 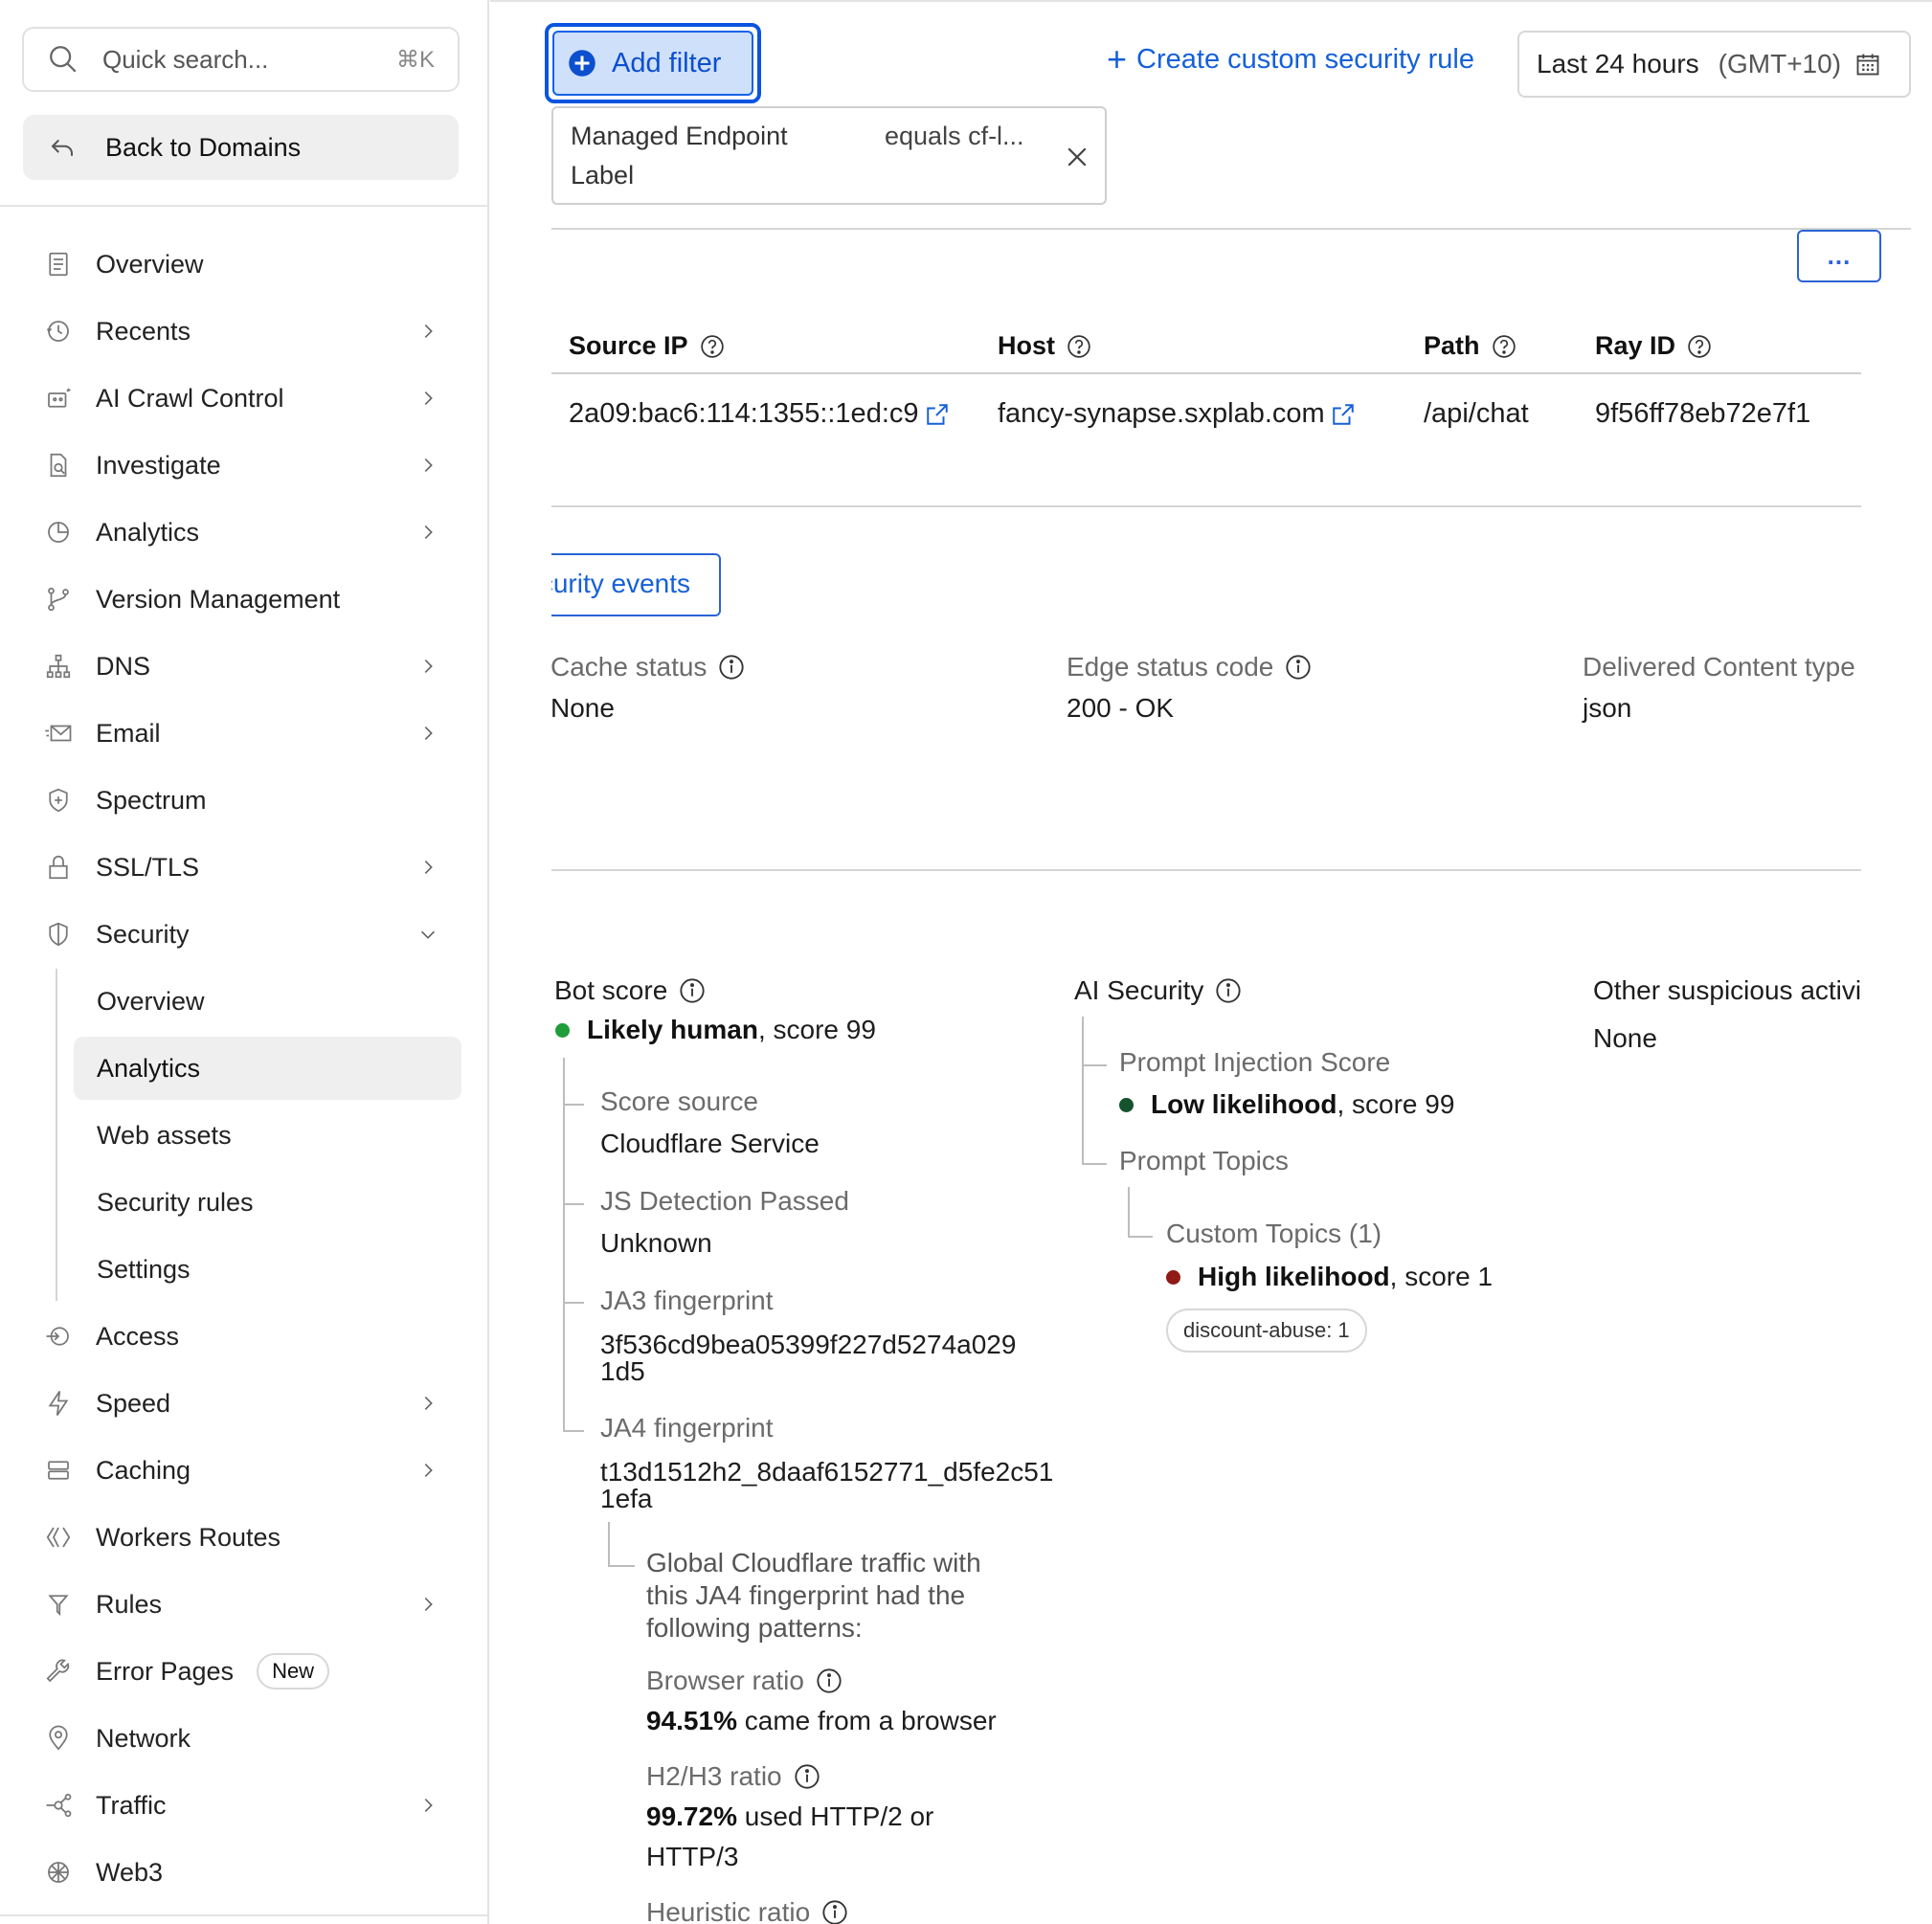 What do you see at coordinates (57, 1135) in the screenshot?
I see `submenu-guide-line` at bounding box center [57, 1135].